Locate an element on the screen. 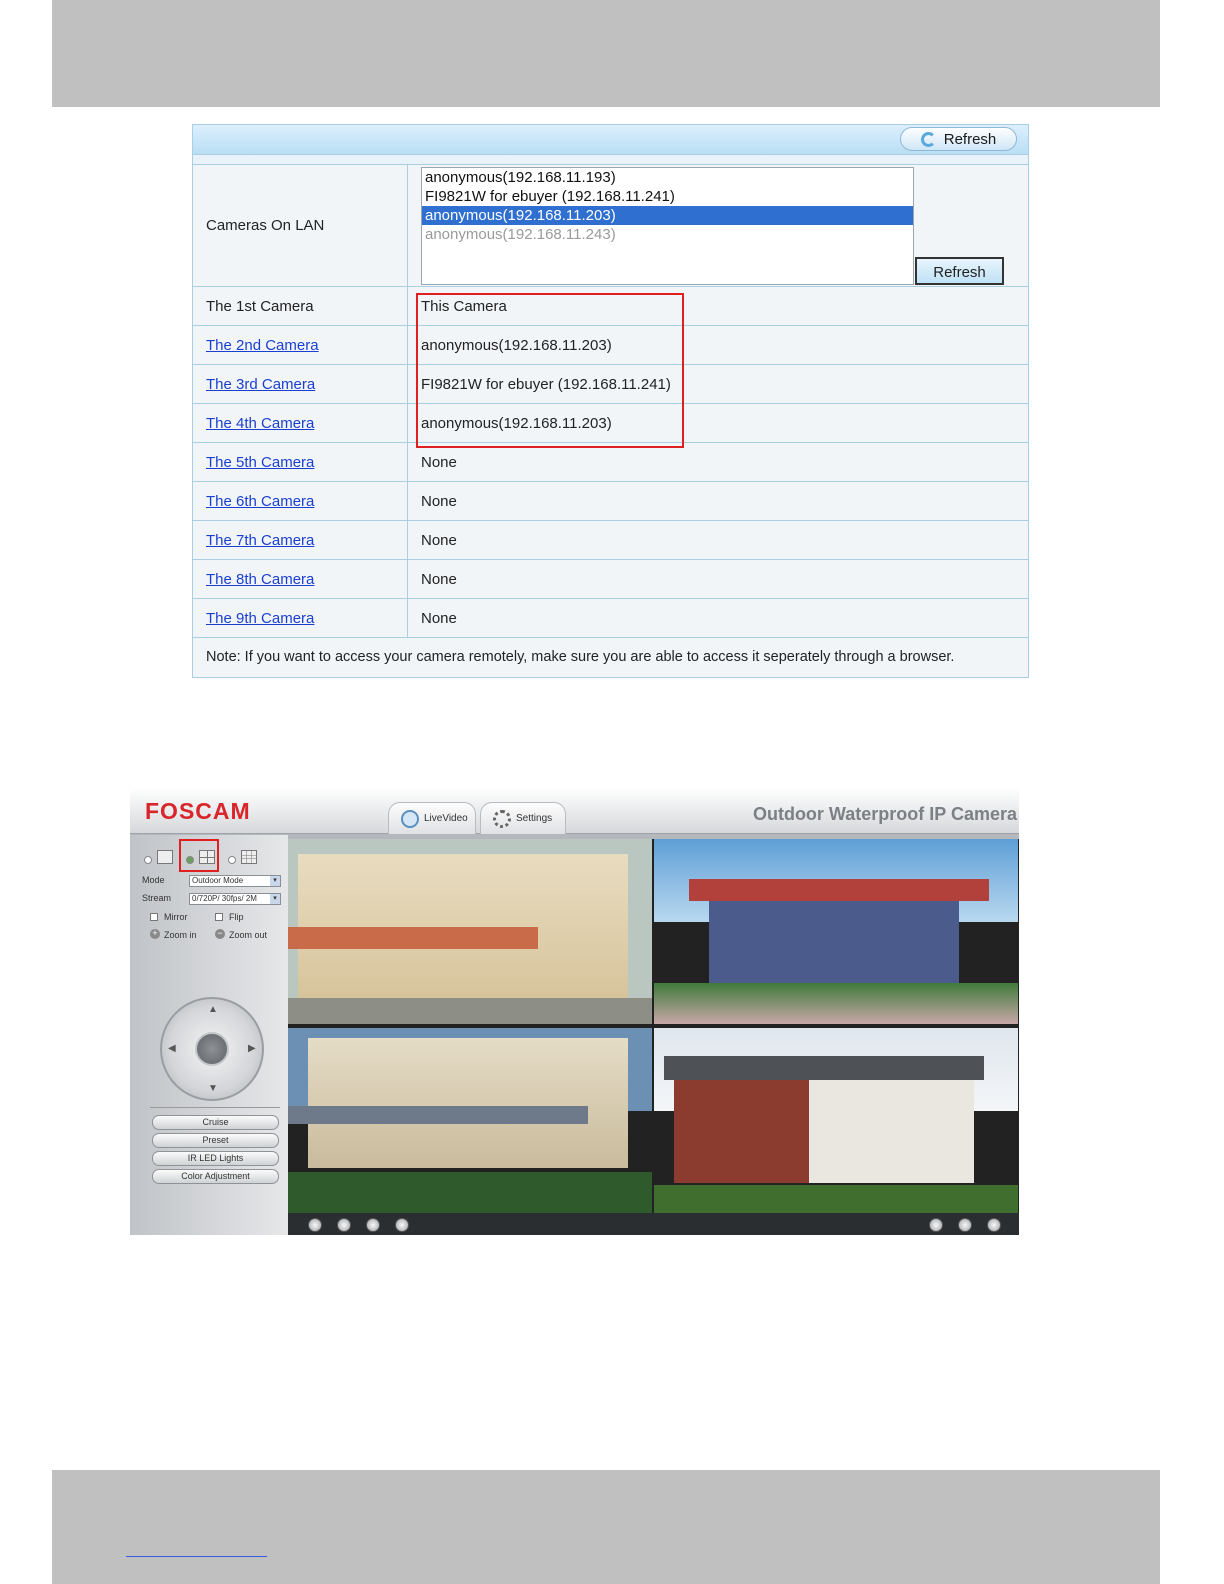 This screenshot has width=1224, height=1584. camera-link-9: The 9th Camera is located at coordinates (260, 618).